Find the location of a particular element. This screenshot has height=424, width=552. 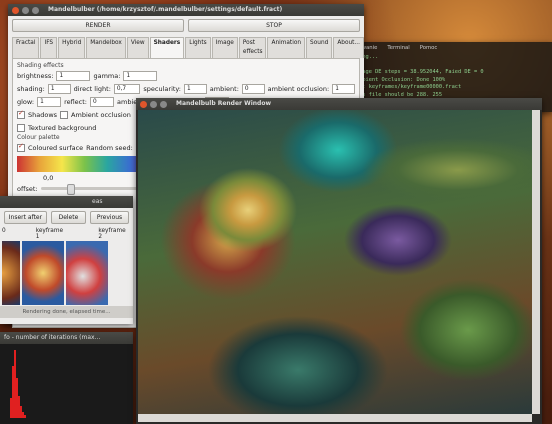

tab-view: View is located at coordinates (137, 47).